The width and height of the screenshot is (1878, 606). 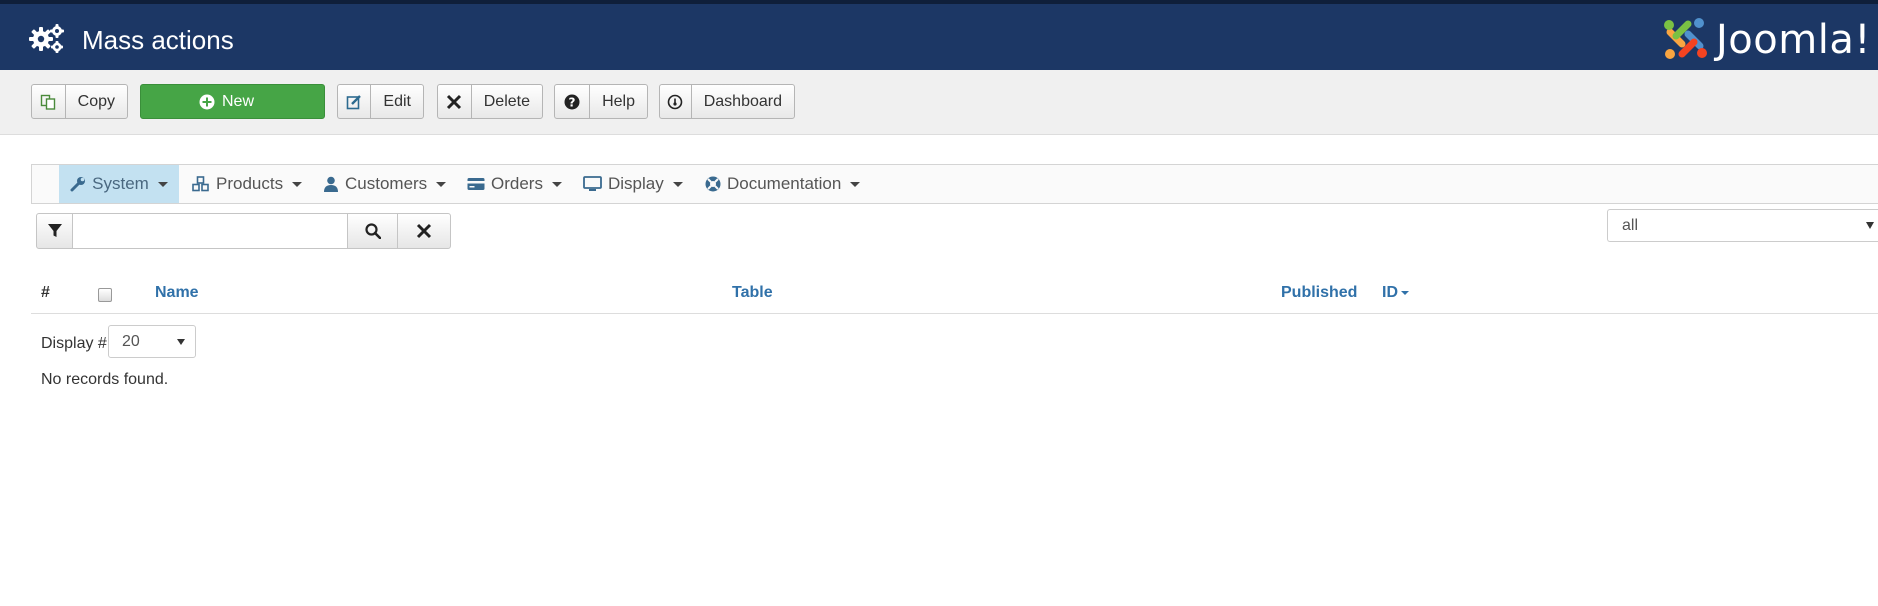 What do you see at coordinates (1685, 38) in the screenshot?
I see `joomla-logo-icon` at bounding box center [1685, 38].